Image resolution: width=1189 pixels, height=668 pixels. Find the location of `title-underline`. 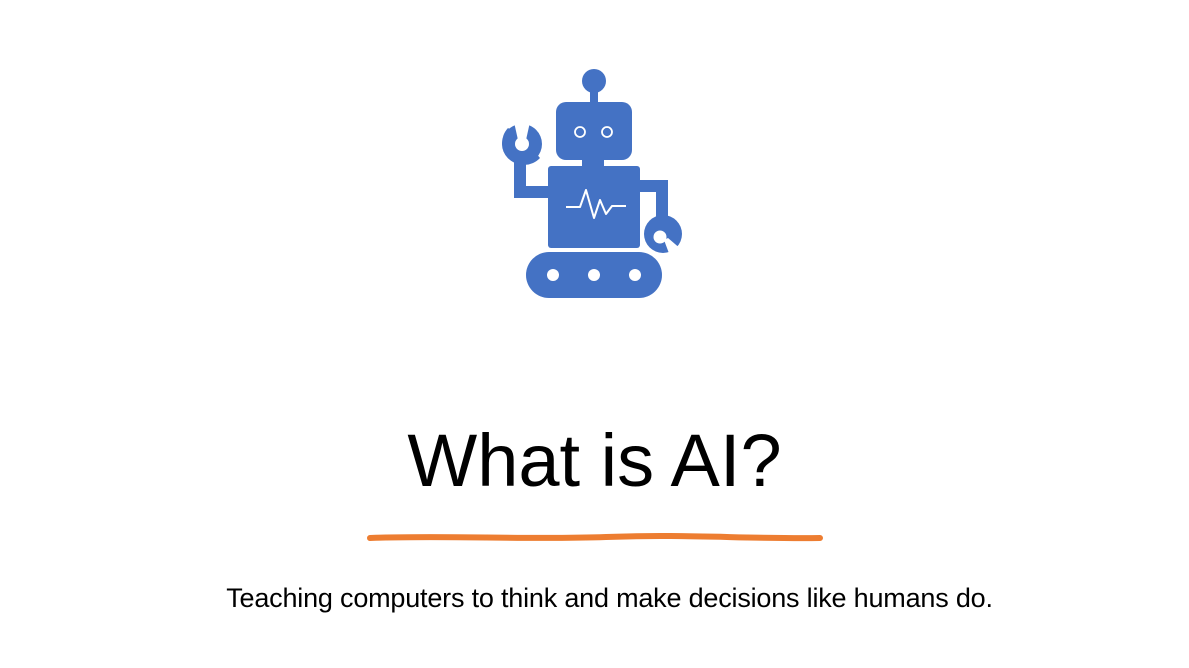

title-underline is located at coordinates (595, 537).